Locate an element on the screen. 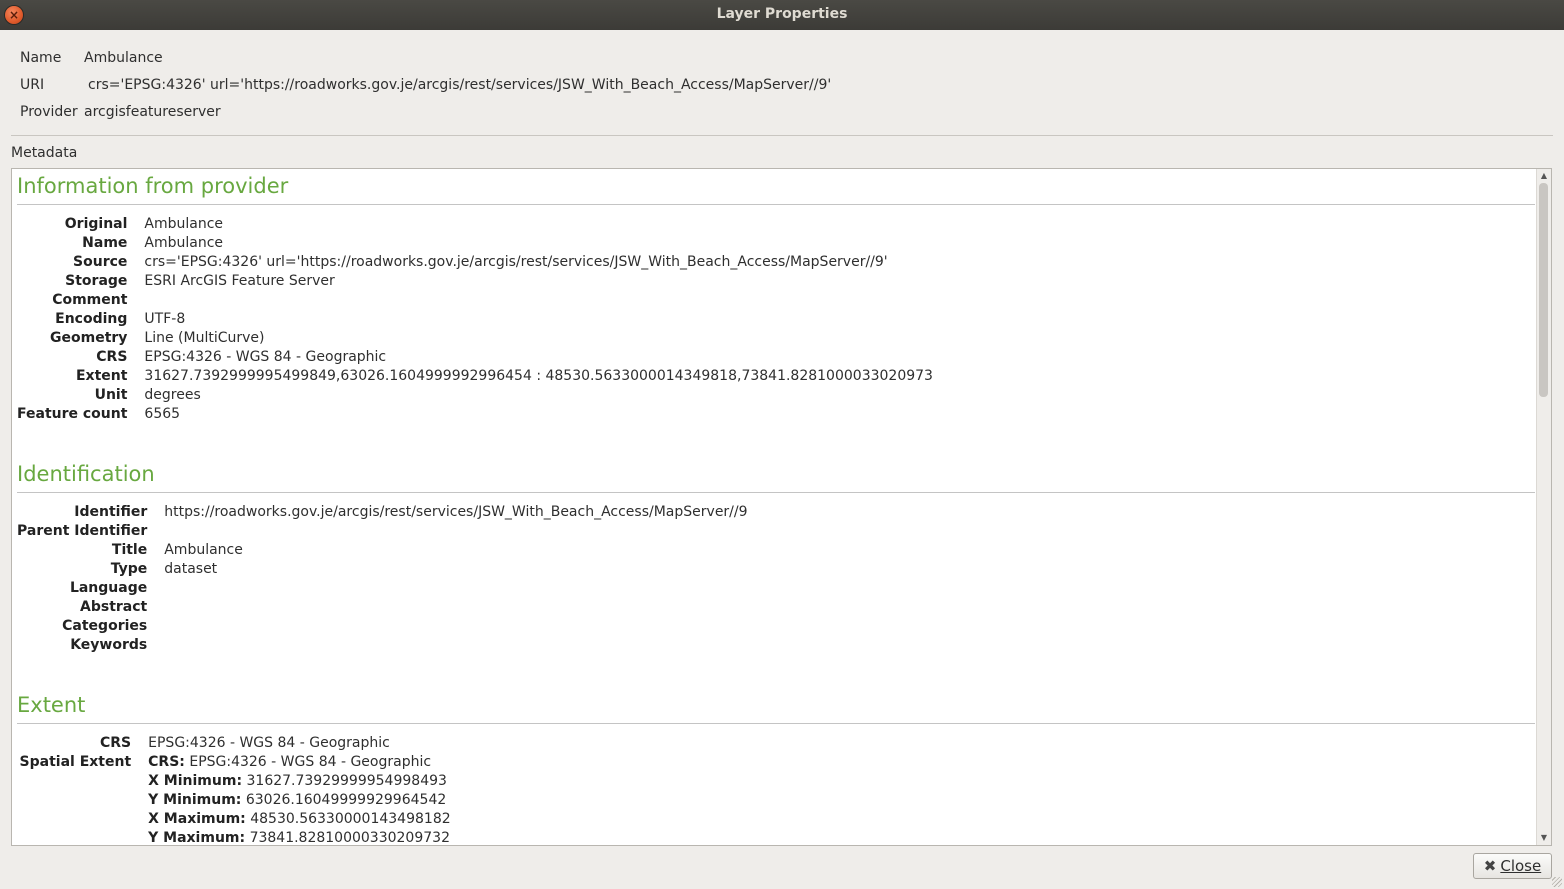  row-value: 6565 is located at coordinates (162, 414).